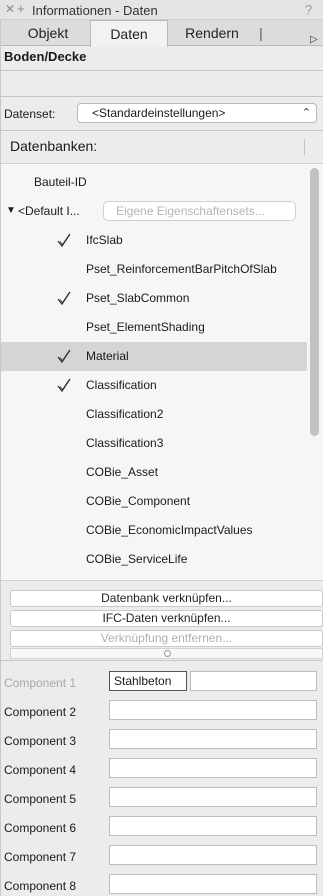 This screenshot has height=896, width=323. I want to click on list-item-selected: Material, so click(153, 356).